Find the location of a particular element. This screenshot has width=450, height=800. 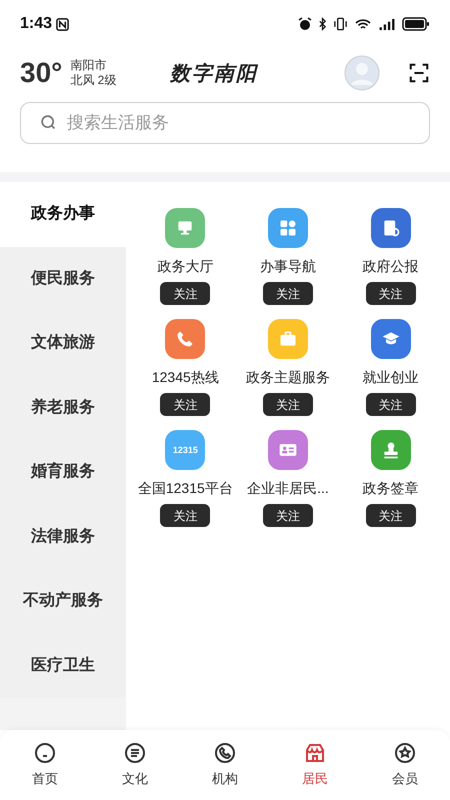

service-label: 办事导航 is located at coordinates (288, 266).